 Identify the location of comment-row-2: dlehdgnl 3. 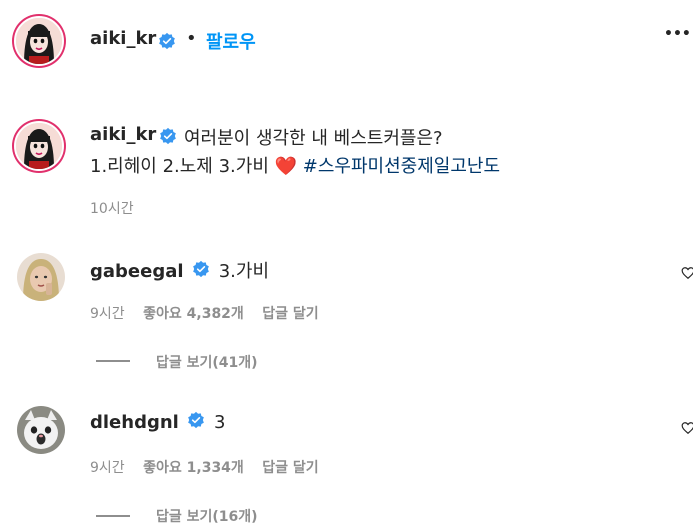
(158, 422).